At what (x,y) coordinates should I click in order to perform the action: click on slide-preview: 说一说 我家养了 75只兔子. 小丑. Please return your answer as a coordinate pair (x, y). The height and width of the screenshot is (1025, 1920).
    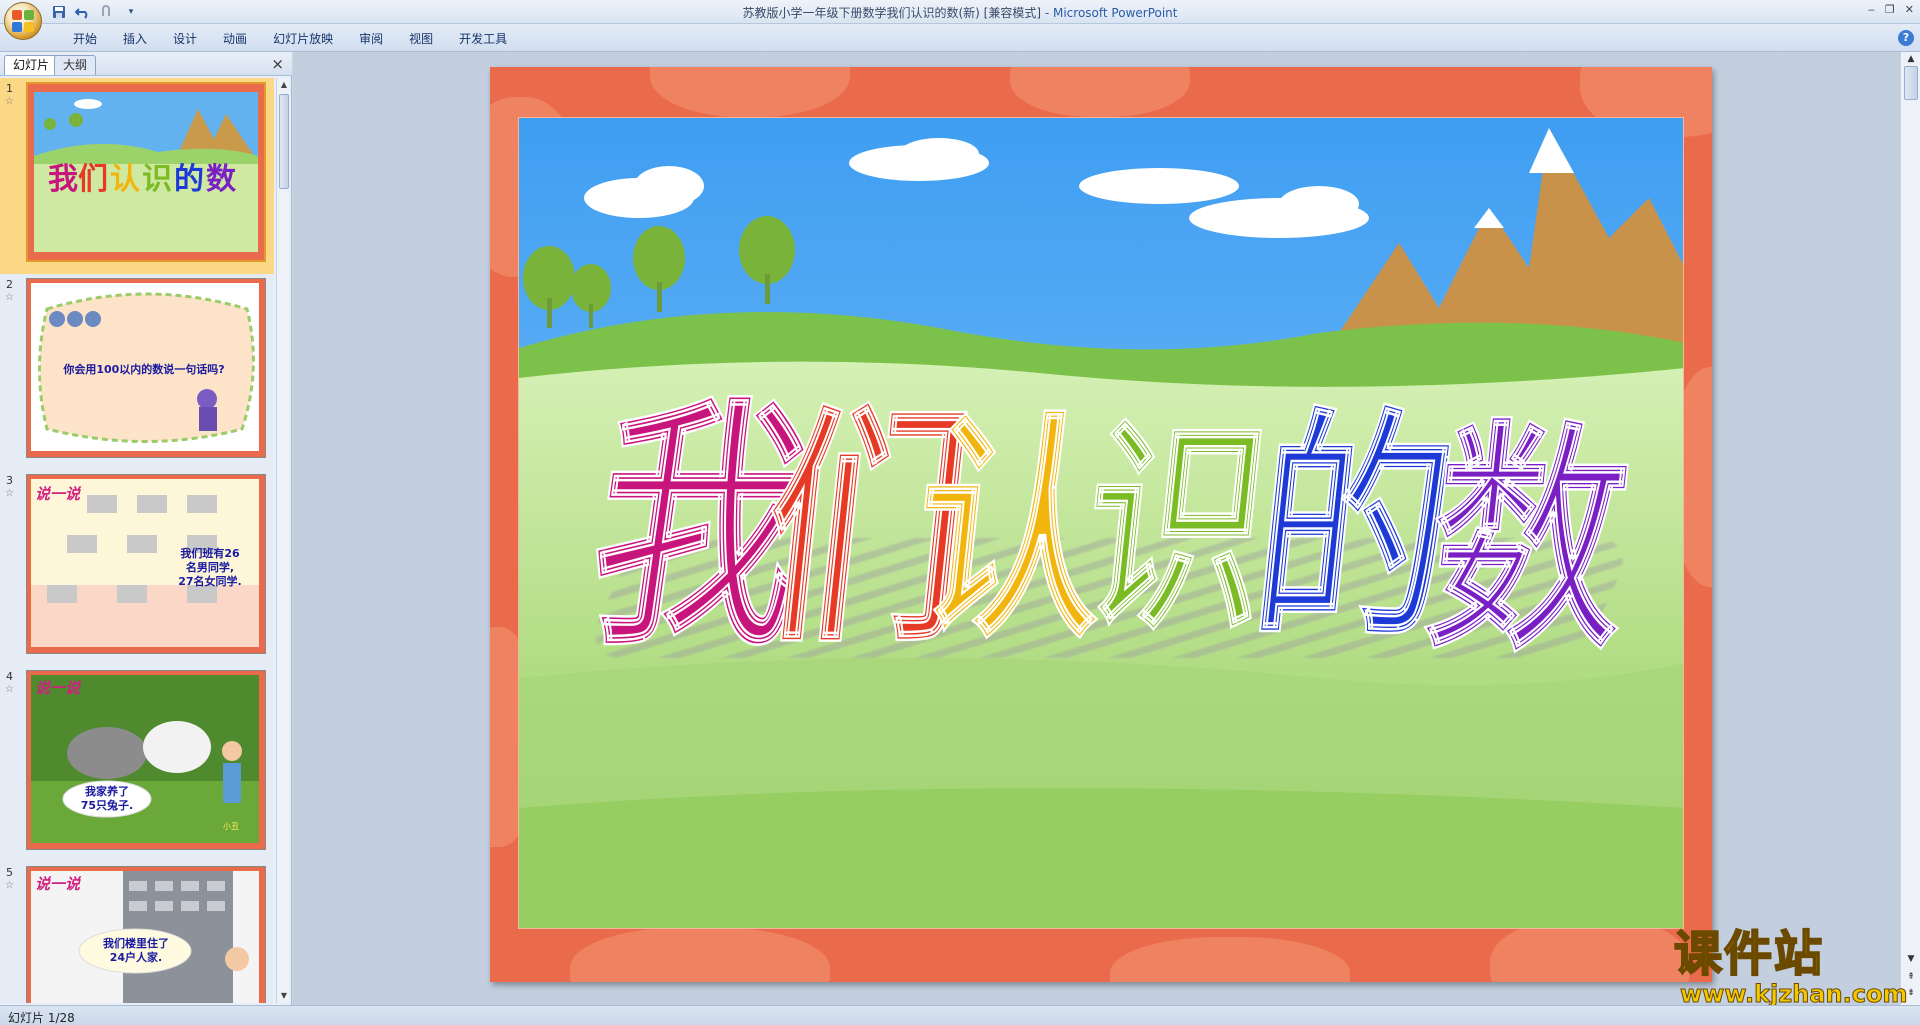
    Looking at the image, I should click on (146, 760).